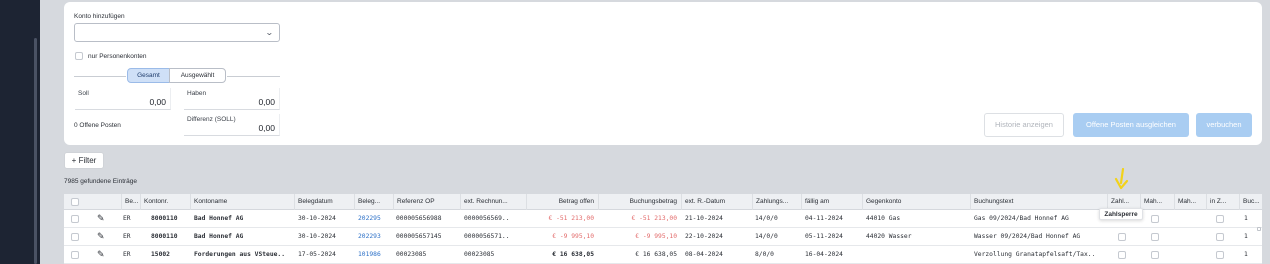  I want to click on column-header: Belegdatum, so click(324, 202).